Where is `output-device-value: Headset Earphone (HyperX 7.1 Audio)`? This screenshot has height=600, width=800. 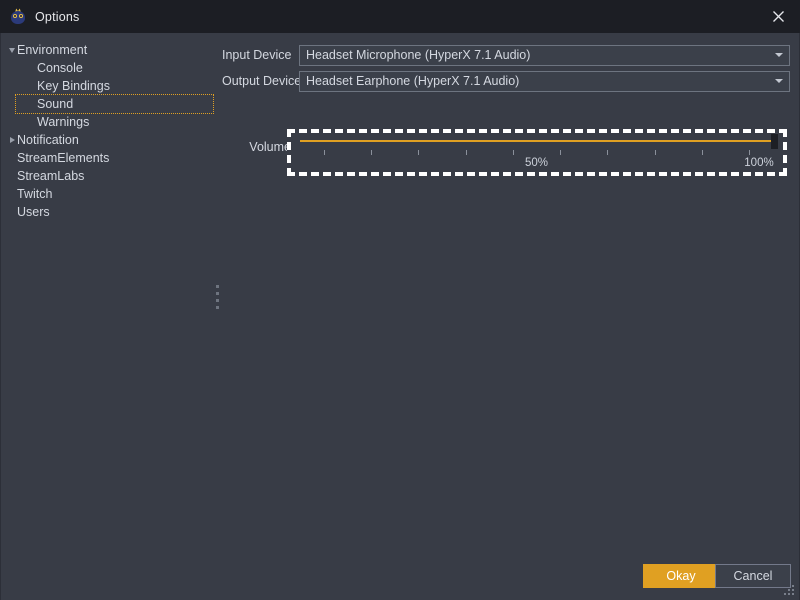
output-device-value: Headset Earphone (HyperX 7.1 Audio) is located at coordinates (413, 81).